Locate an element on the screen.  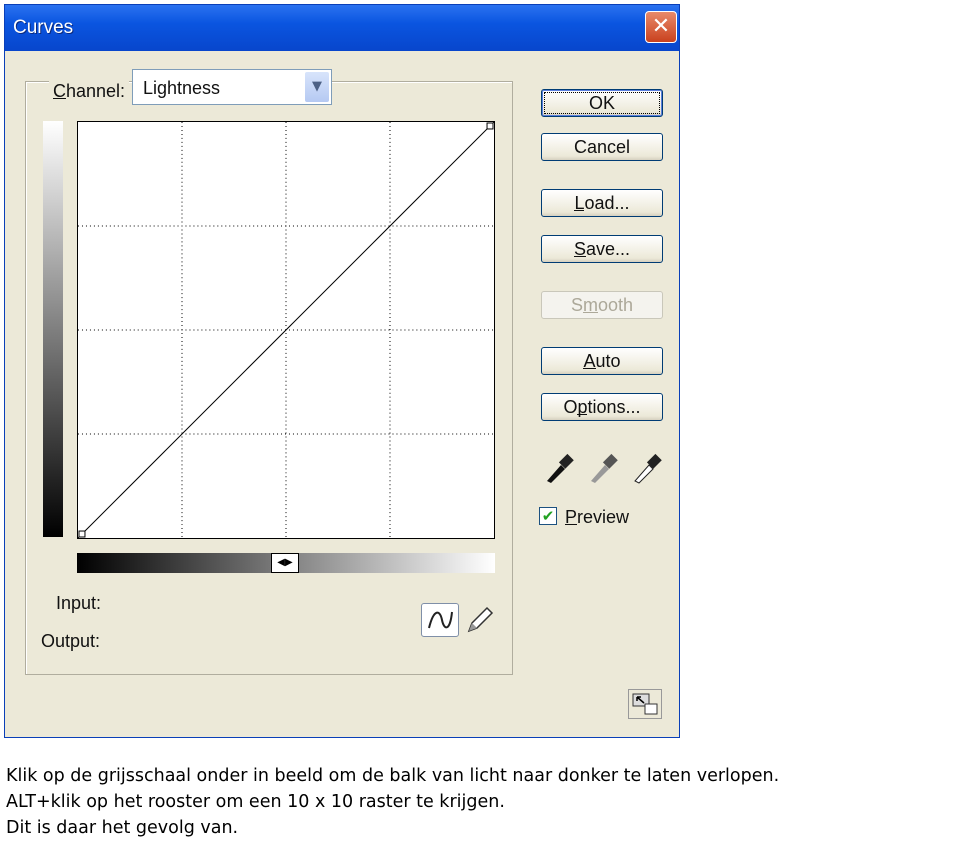
caption-line: Dit is daar het gevolg van. is located at coordinates (122, 828).